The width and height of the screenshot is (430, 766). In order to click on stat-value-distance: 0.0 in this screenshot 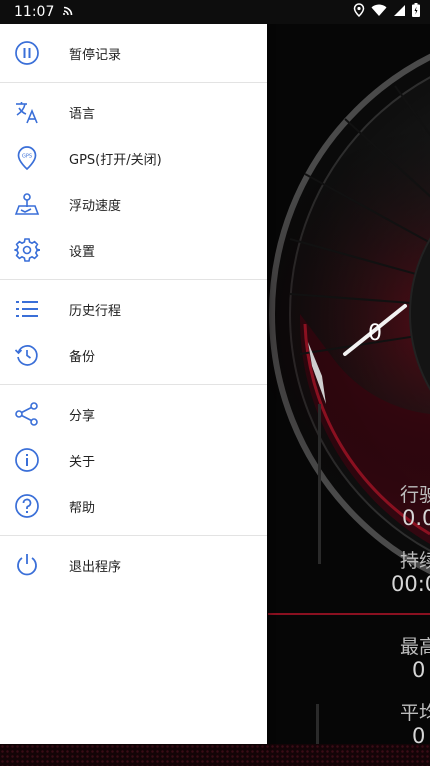, I will do `click(416, 518)`.